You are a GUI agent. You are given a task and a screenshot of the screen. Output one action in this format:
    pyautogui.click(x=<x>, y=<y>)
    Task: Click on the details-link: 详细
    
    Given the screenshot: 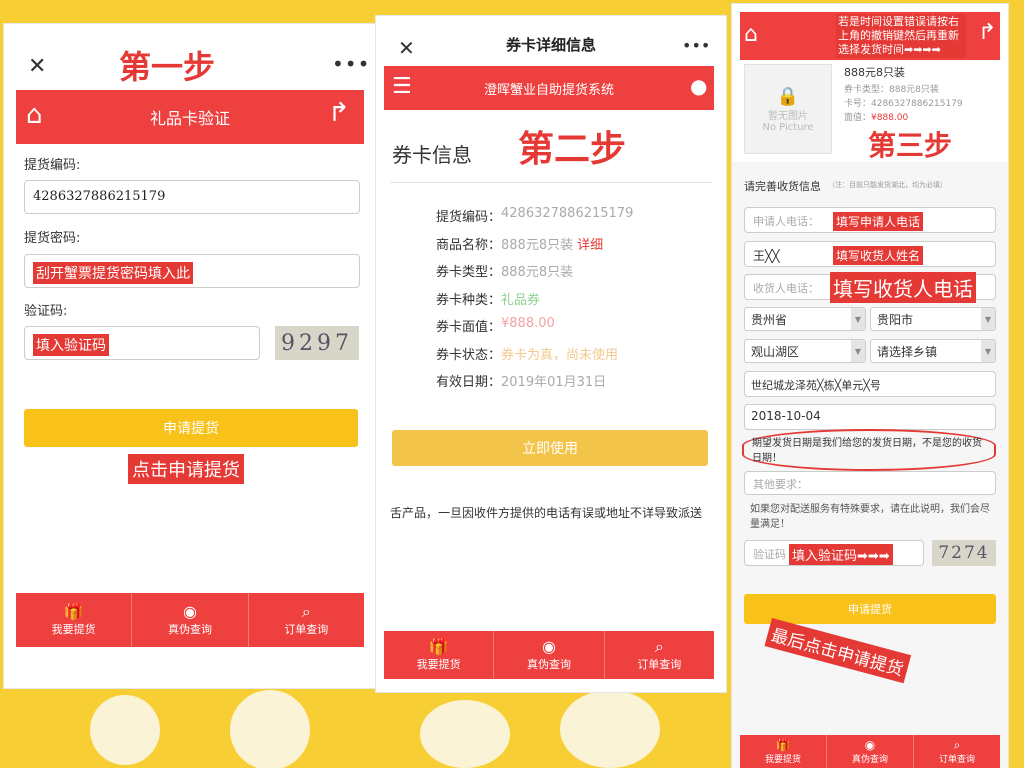 What is the action you would take?
    pyautogui.click(x=590, y=243)
    